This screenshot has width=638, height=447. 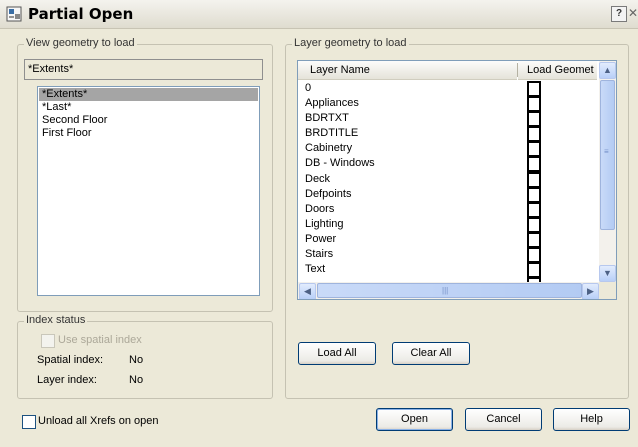 What do you see at coordinates (81, 14) in the screenshot?
I see `window-title: Partial Open` at bounding box center [81, 14].